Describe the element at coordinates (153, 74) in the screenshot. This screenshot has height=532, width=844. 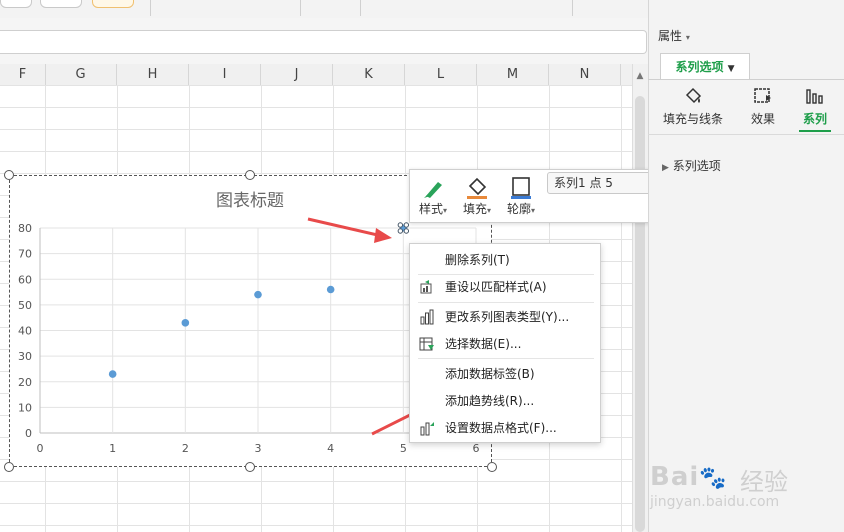
I see `column-header: H` at that location.